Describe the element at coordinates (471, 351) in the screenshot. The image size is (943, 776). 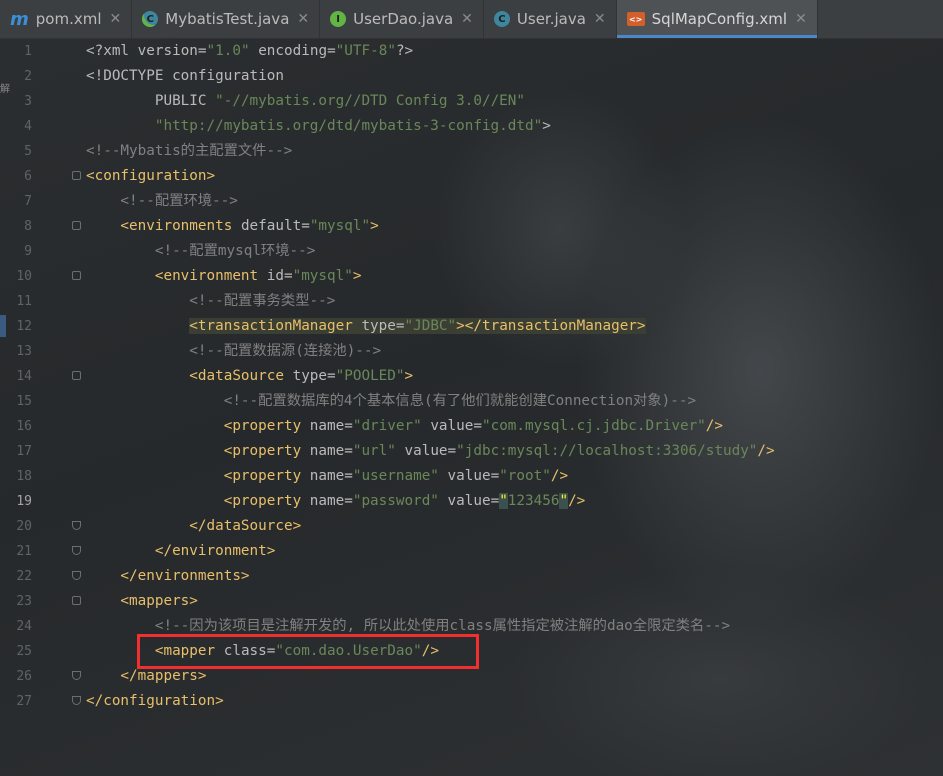
I see `code-line: 13 <!--配置数据源(连接池)-->` at that location.